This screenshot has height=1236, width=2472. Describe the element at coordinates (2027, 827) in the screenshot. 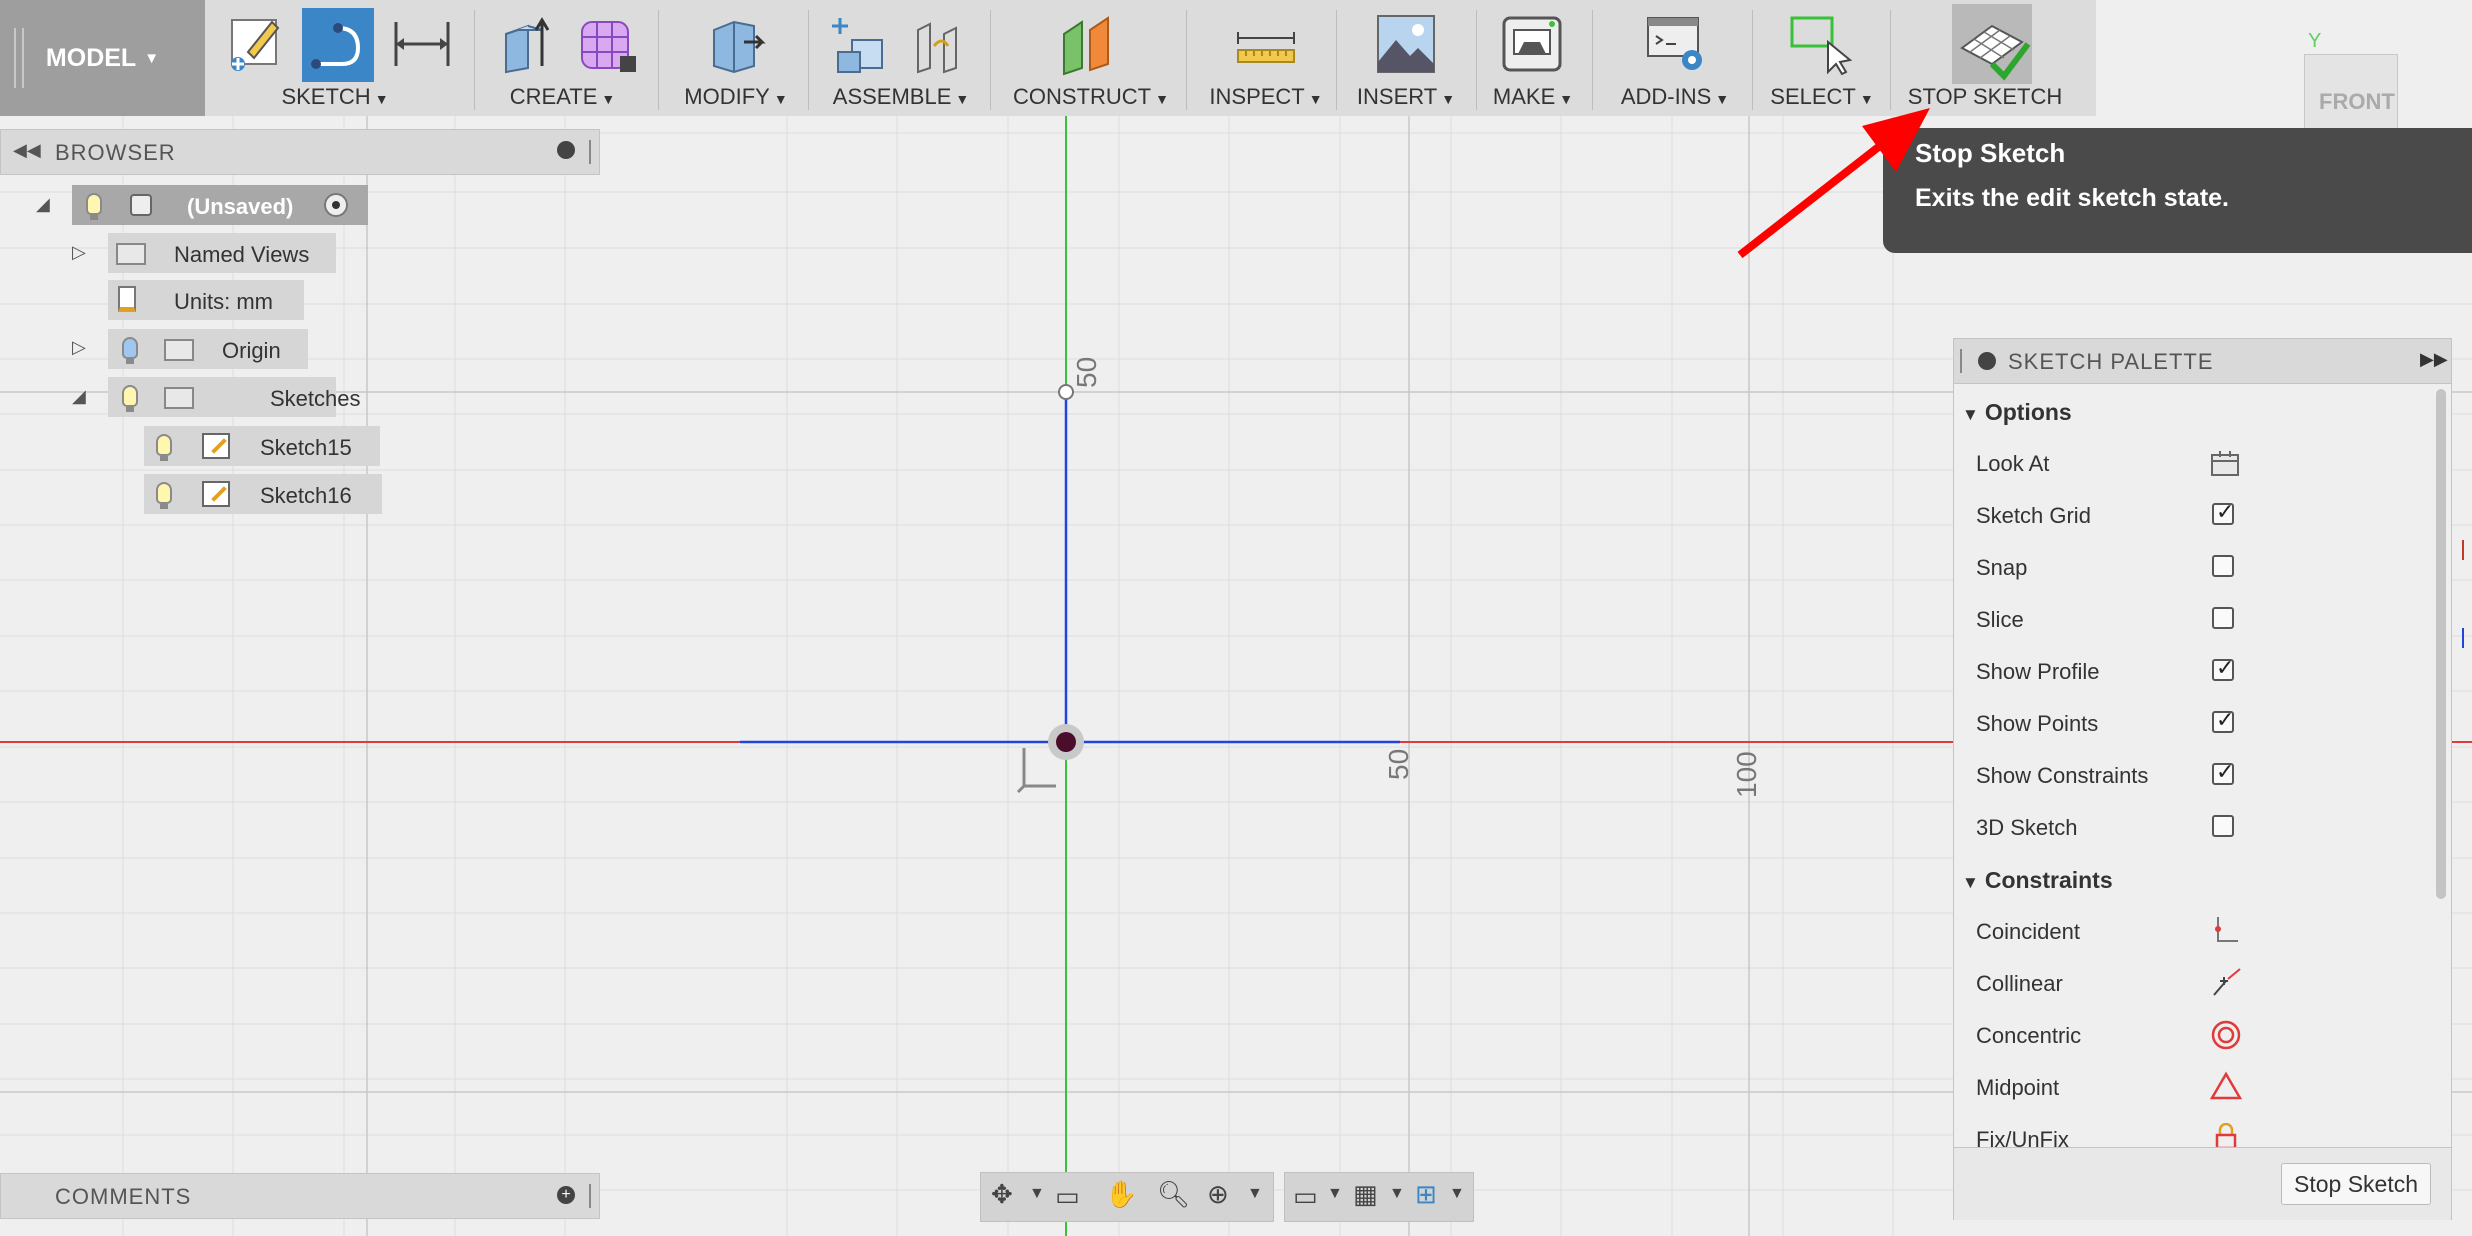

I see `option-label: 3D Sketch` at that location.